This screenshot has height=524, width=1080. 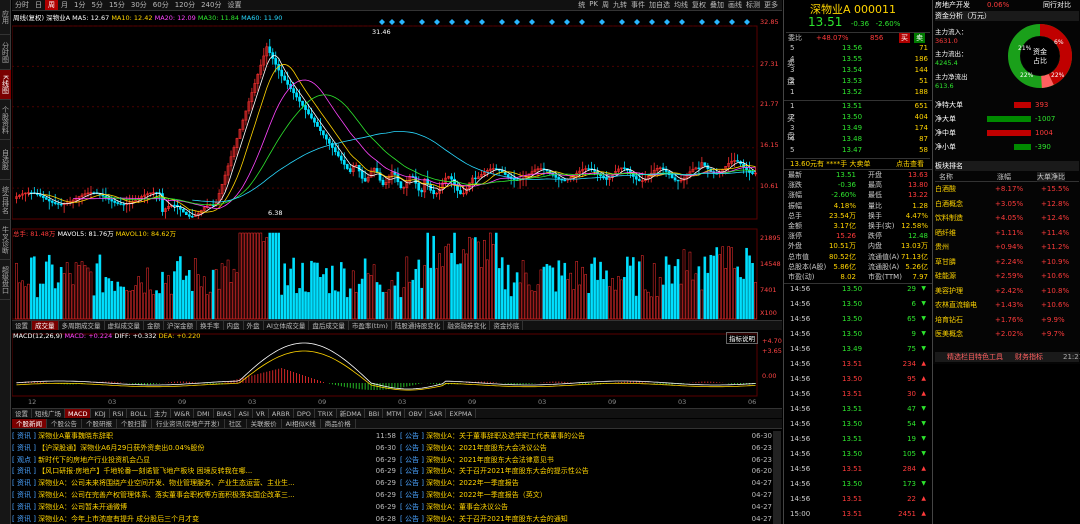 I want to click on newstabs-tab-1: 个股公告, so click(x=64, y=423).